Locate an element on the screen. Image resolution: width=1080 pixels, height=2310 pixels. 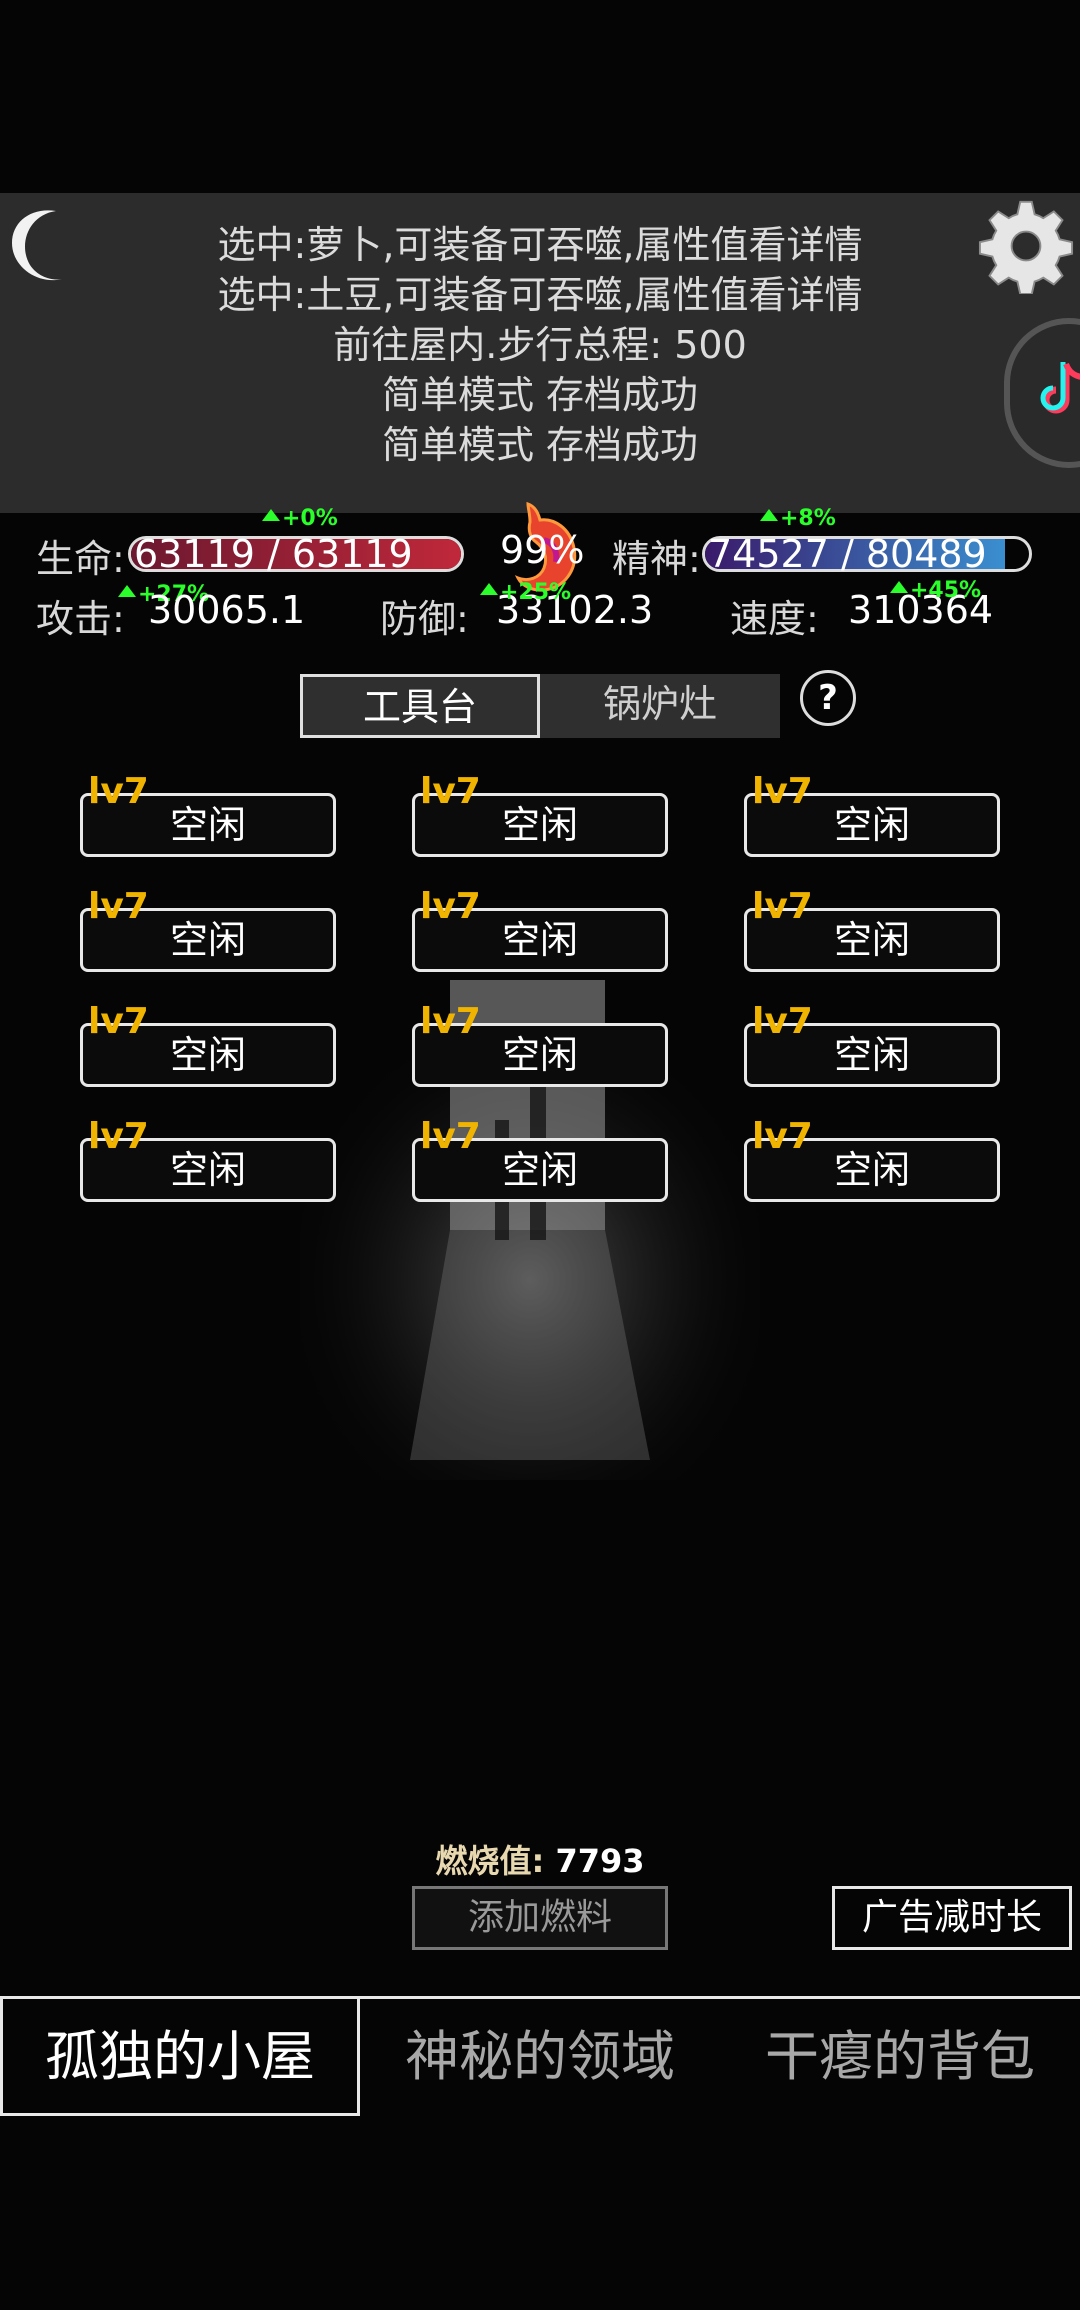
speed-bonus: +45% is located at coordinates (935, 590).